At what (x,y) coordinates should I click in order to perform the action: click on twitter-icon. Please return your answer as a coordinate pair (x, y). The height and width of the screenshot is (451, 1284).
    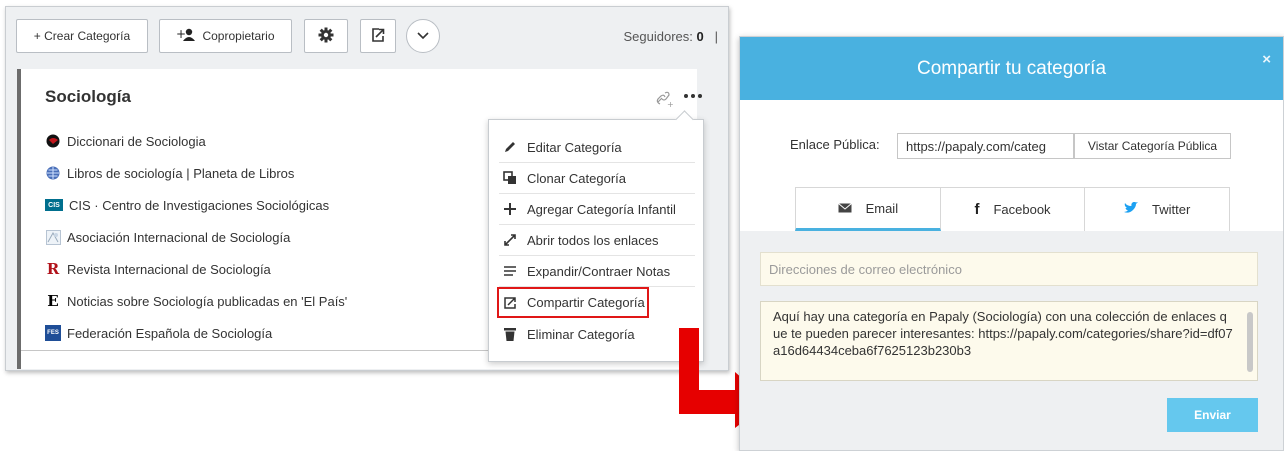
    Looking at the image, I should click on (1131, 209).